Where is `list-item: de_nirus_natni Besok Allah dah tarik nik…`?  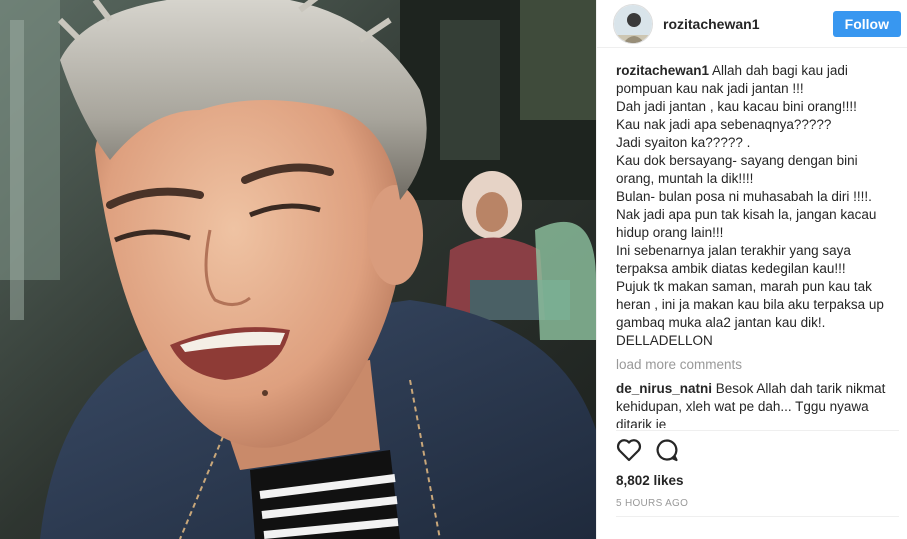 list-item: de_nirus_natni Besok Allah dah tarik nik… is located at coordinates (757, 404).